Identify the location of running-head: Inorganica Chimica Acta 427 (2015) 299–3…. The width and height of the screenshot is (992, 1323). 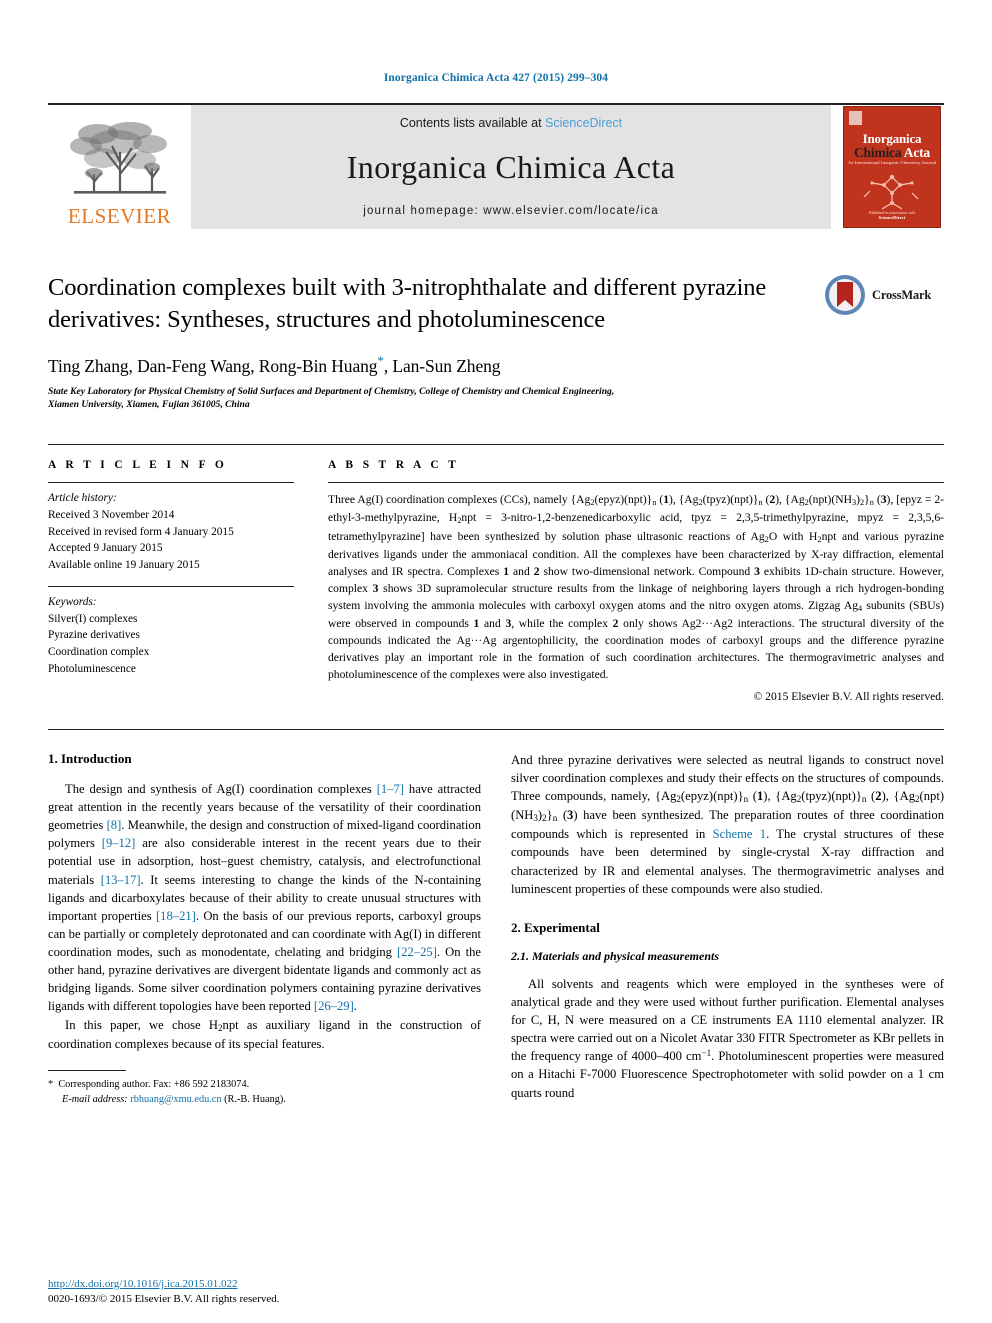
(496, 78).